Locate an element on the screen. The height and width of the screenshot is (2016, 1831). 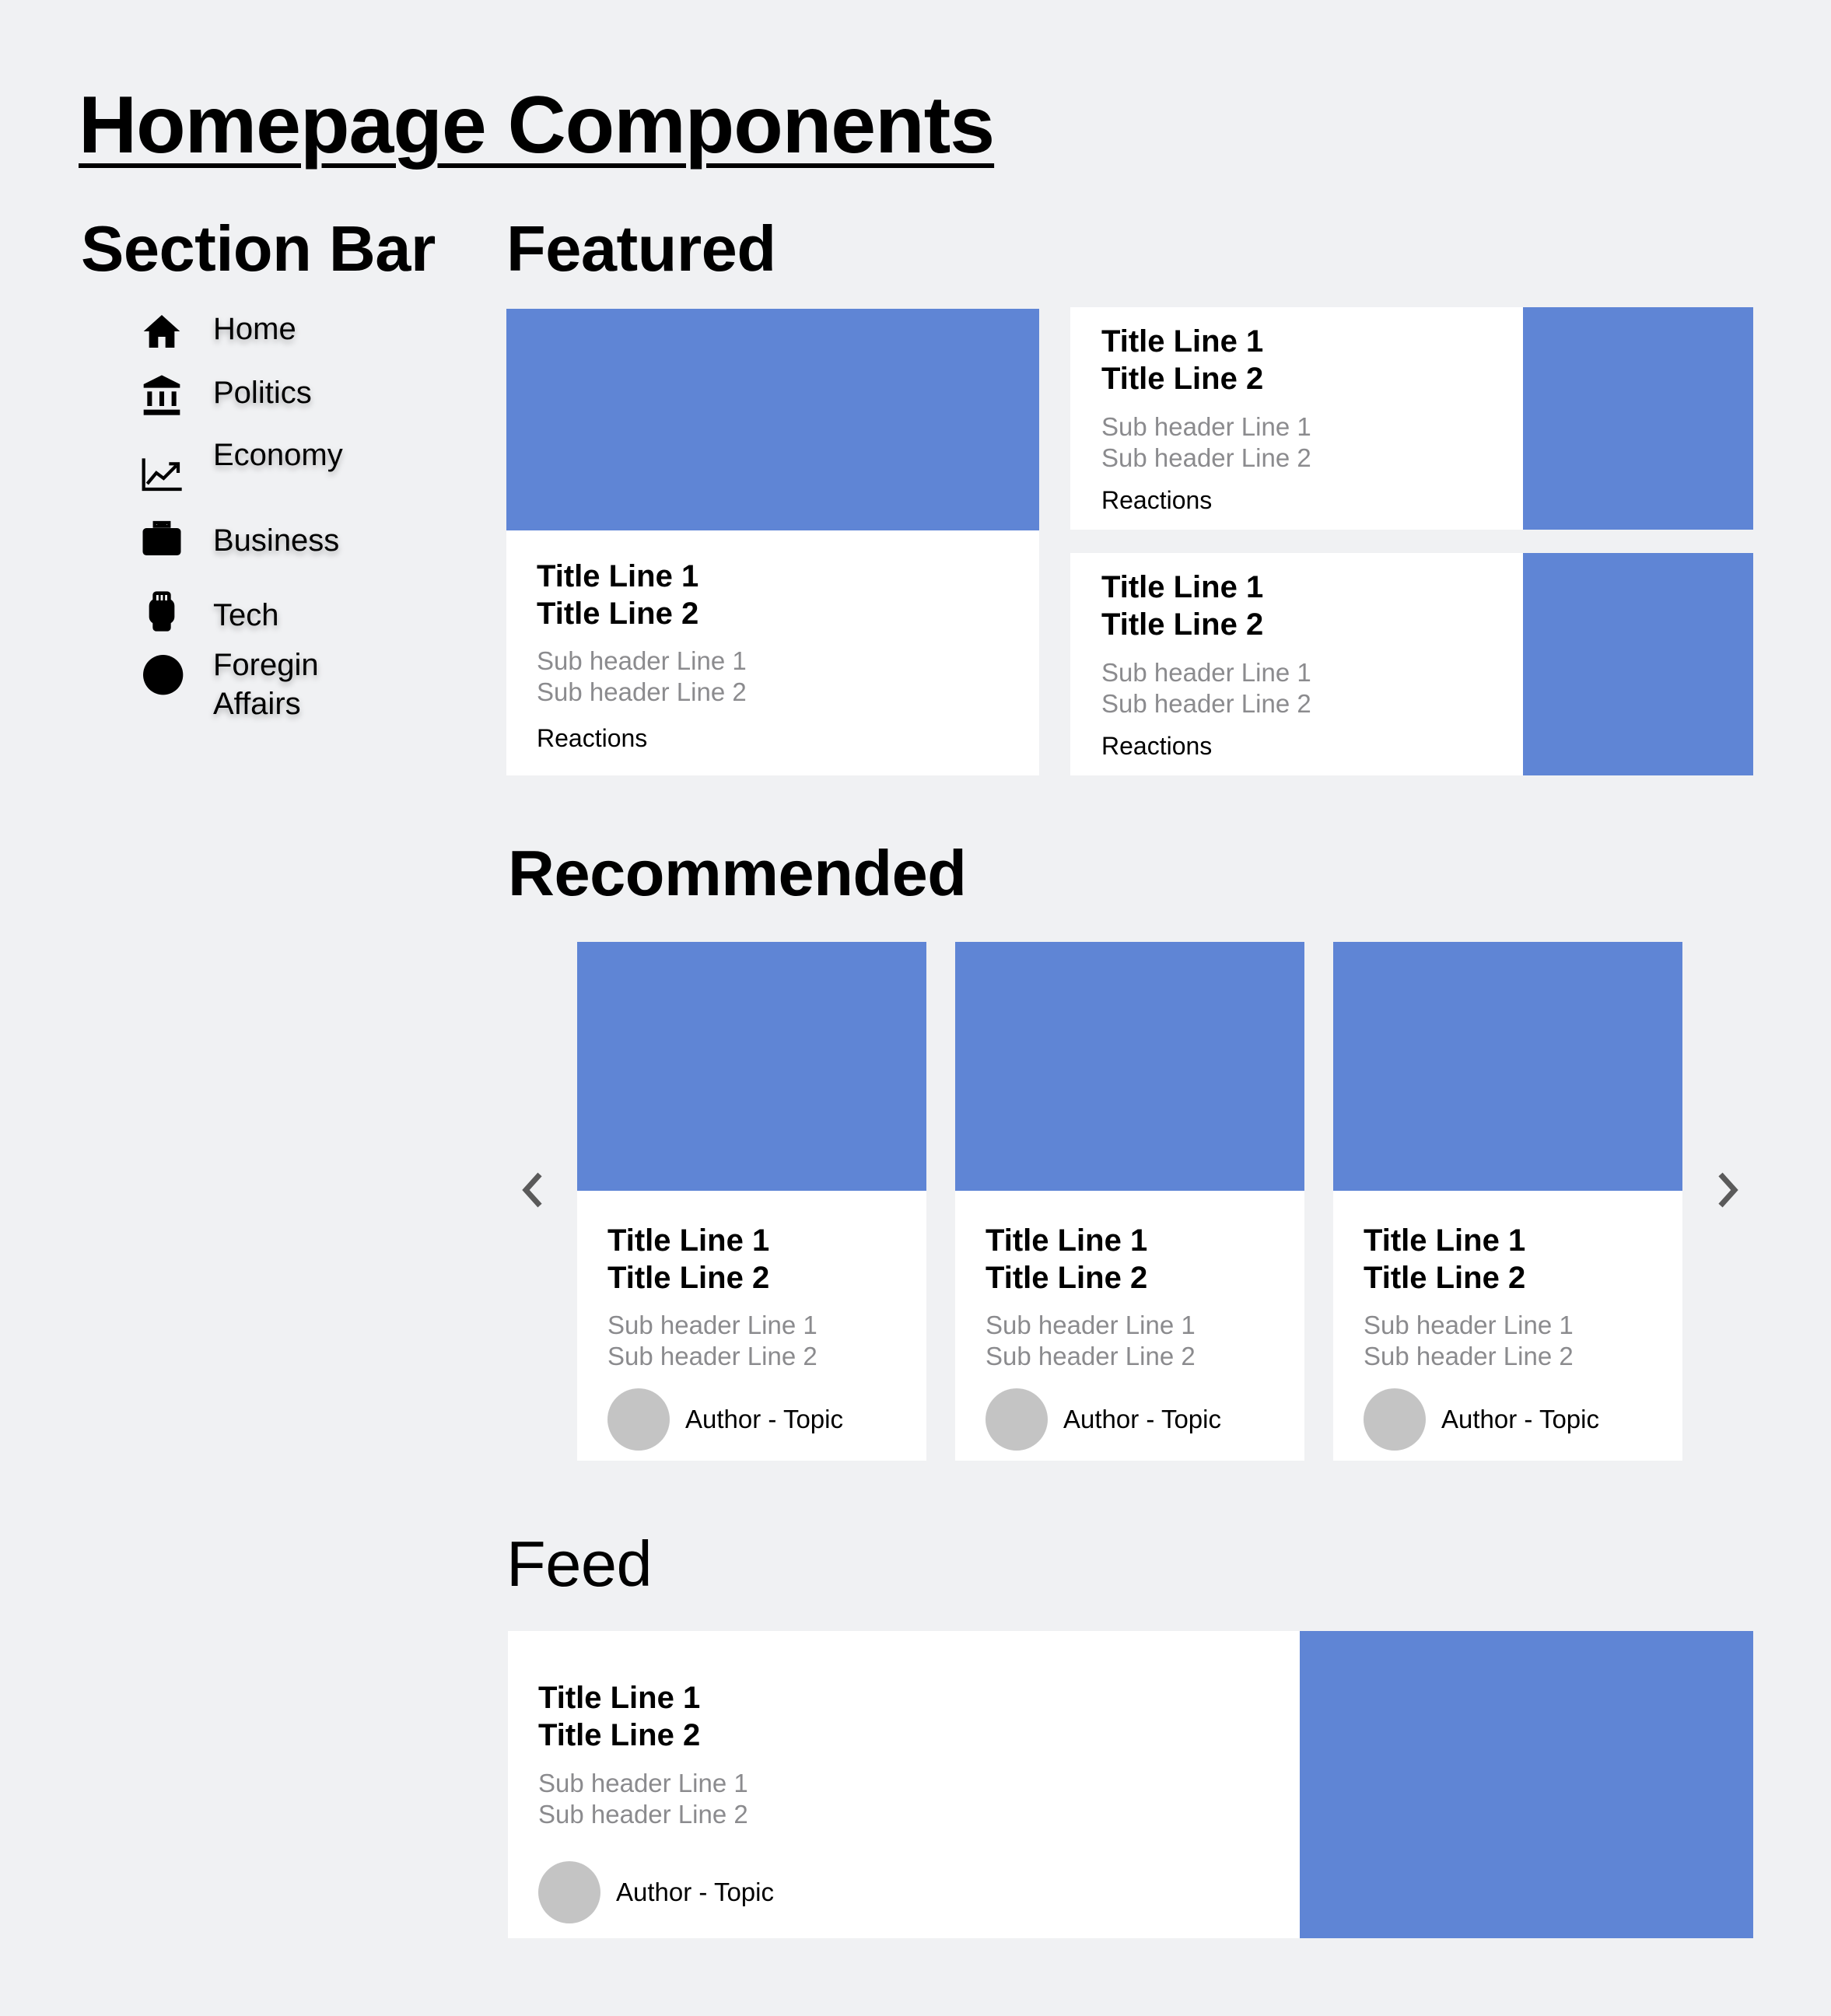
sidebar-item-home: Home is located at coordinates (218, 331).